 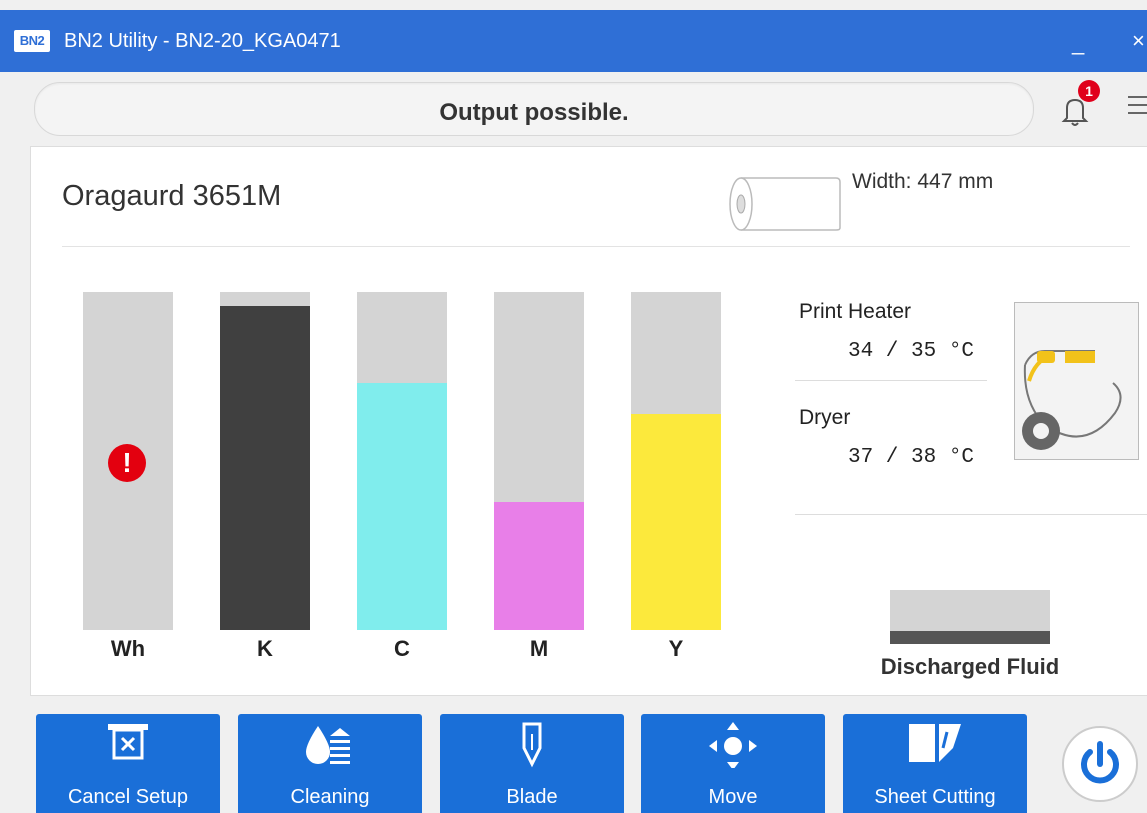 What do you see at coordinates (1076, 381) in the screenshot?
I see `heater-diagram-icon` at bounding box center [1076, 381].